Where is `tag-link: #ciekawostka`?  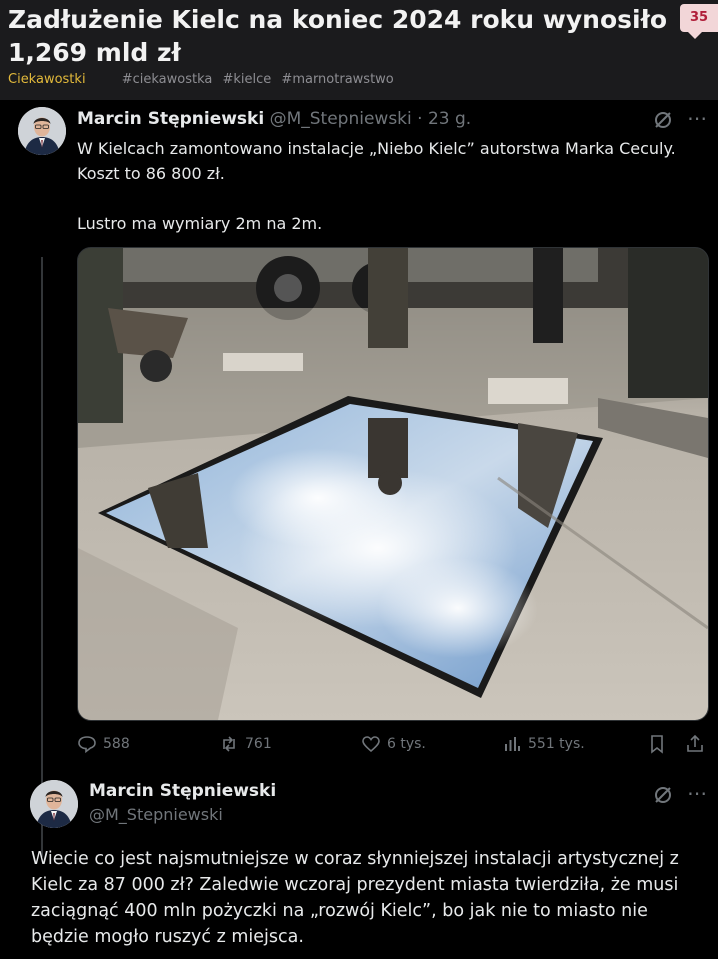
tag-link: #ciekawostka is located at coordinates (167, 79).